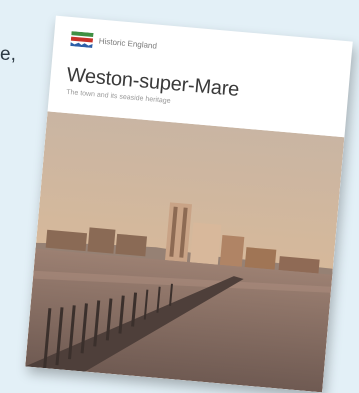 The image size is (359, 393). Describe the element at coordinates (128, 43) in the screenshot. I see `publisher-name: Historic England` at that location.